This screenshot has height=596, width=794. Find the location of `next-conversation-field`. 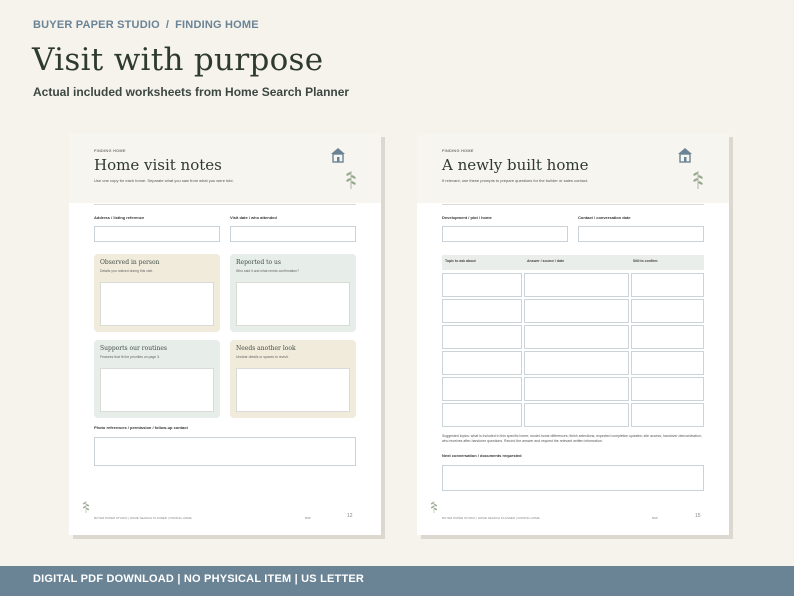

next-conversation-field is located at coordinates (573, 478).